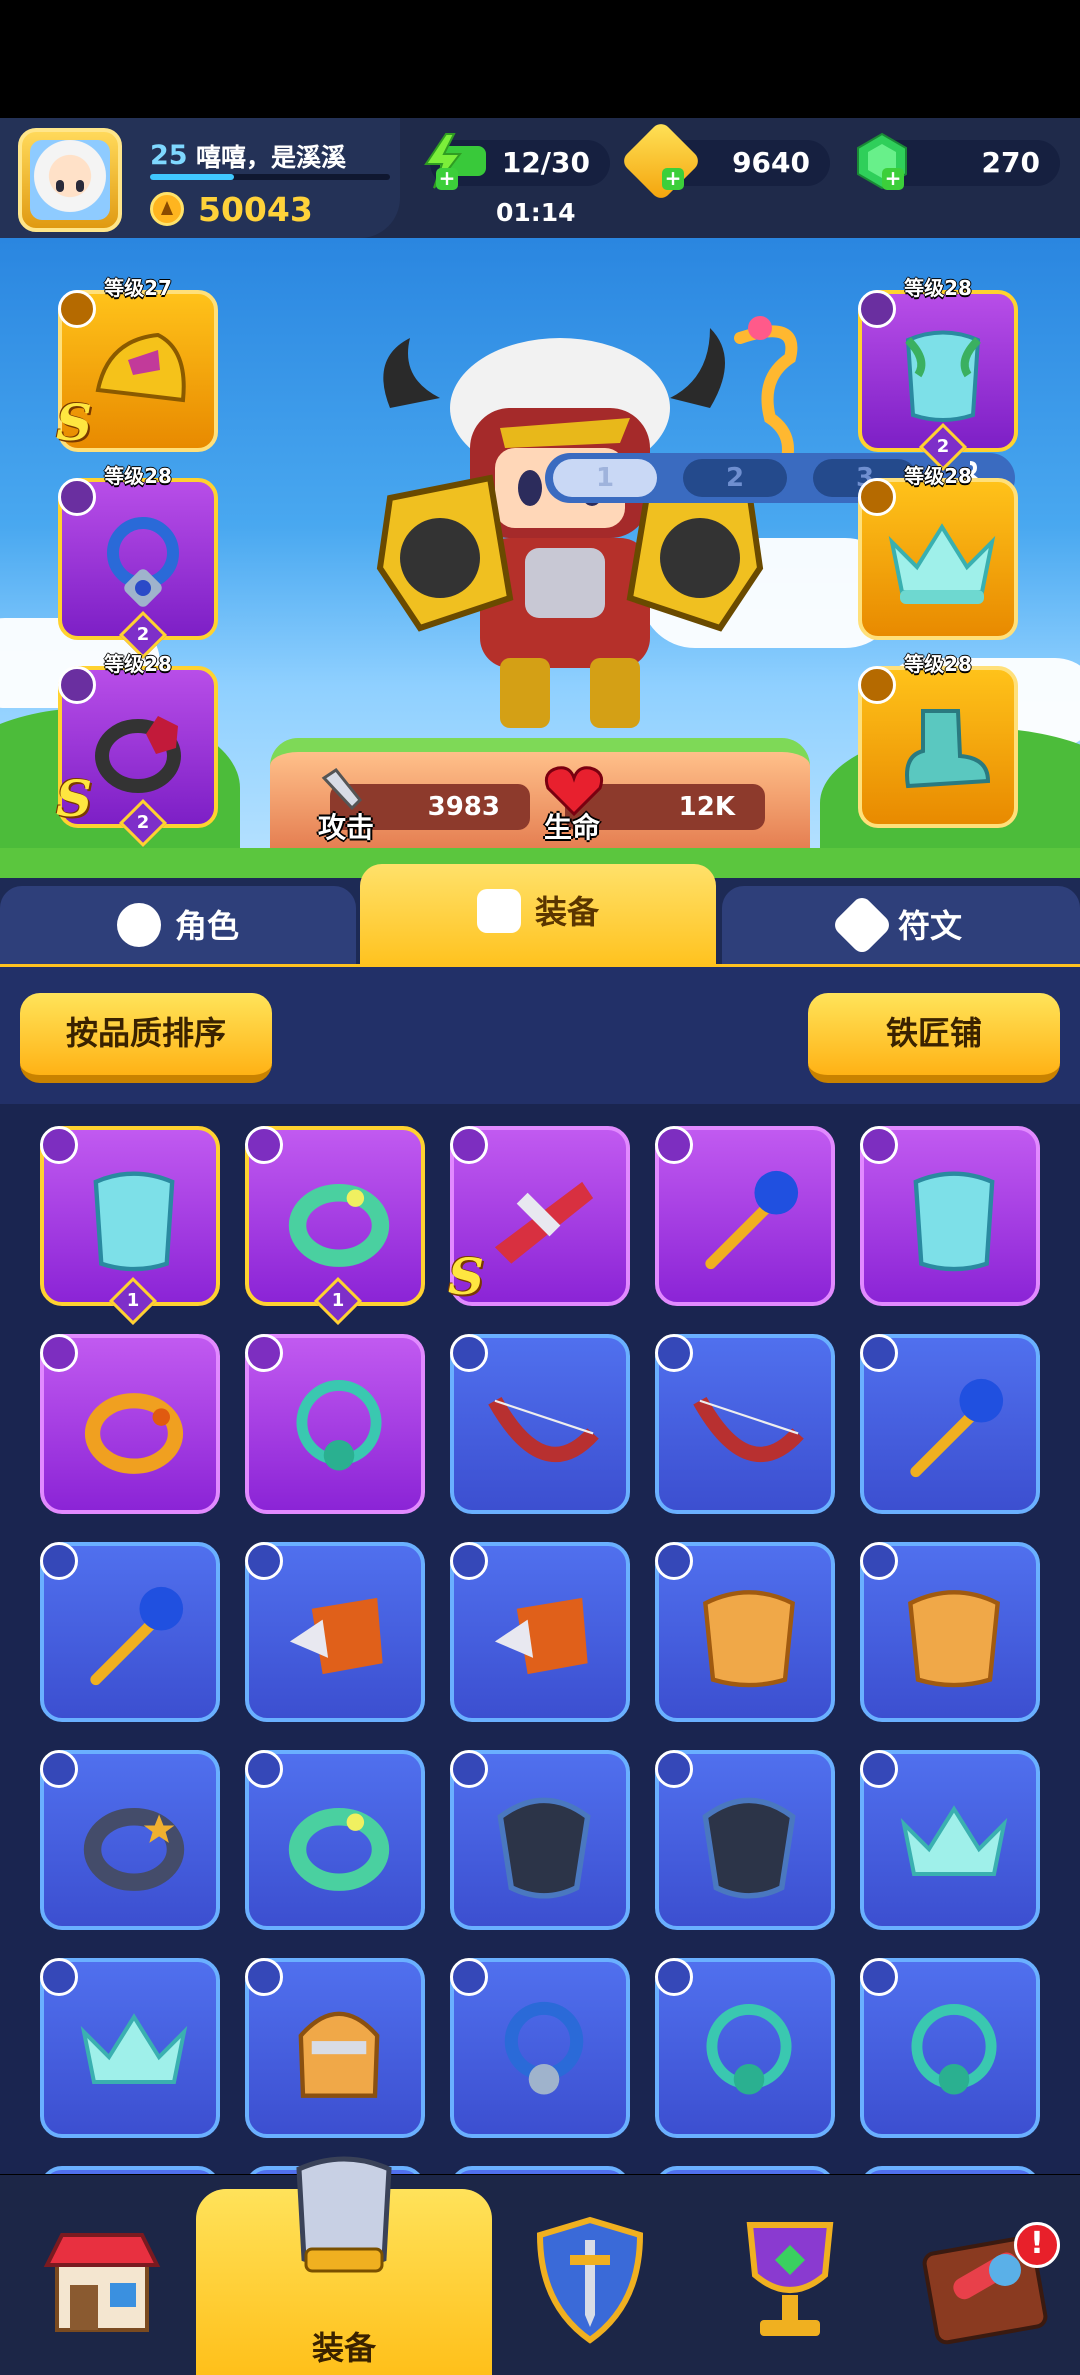 The image size is (1080, 2375). Describe the element at coordinates (934, 1038) in the screenshot. I see `blacksmith-button: 铁匠铺` at that location.